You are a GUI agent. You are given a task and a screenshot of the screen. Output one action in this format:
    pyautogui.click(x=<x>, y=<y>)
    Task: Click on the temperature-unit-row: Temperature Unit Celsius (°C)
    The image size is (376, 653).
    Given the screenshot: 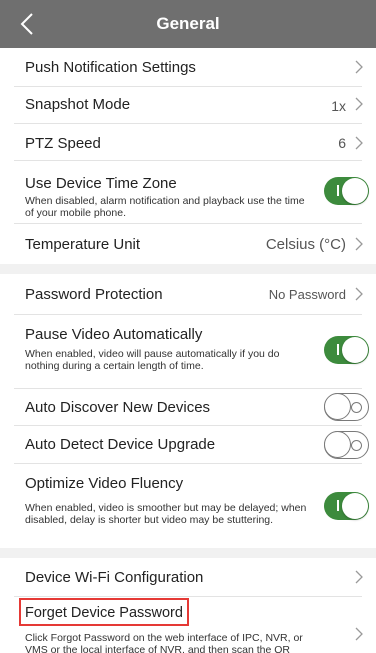 What is the action you would take?
    pyautogui.click(x=188, y=244)
    